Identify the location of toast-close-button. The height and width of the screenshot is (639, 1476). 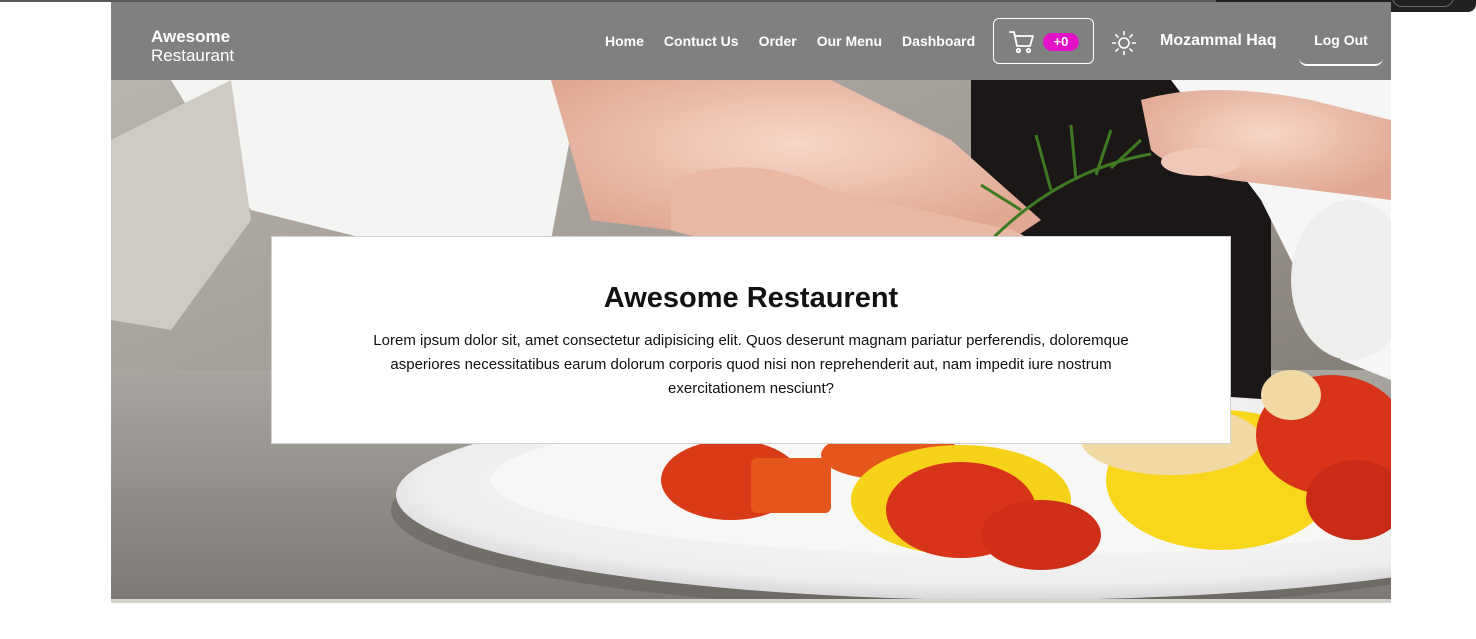
(1423, 3).